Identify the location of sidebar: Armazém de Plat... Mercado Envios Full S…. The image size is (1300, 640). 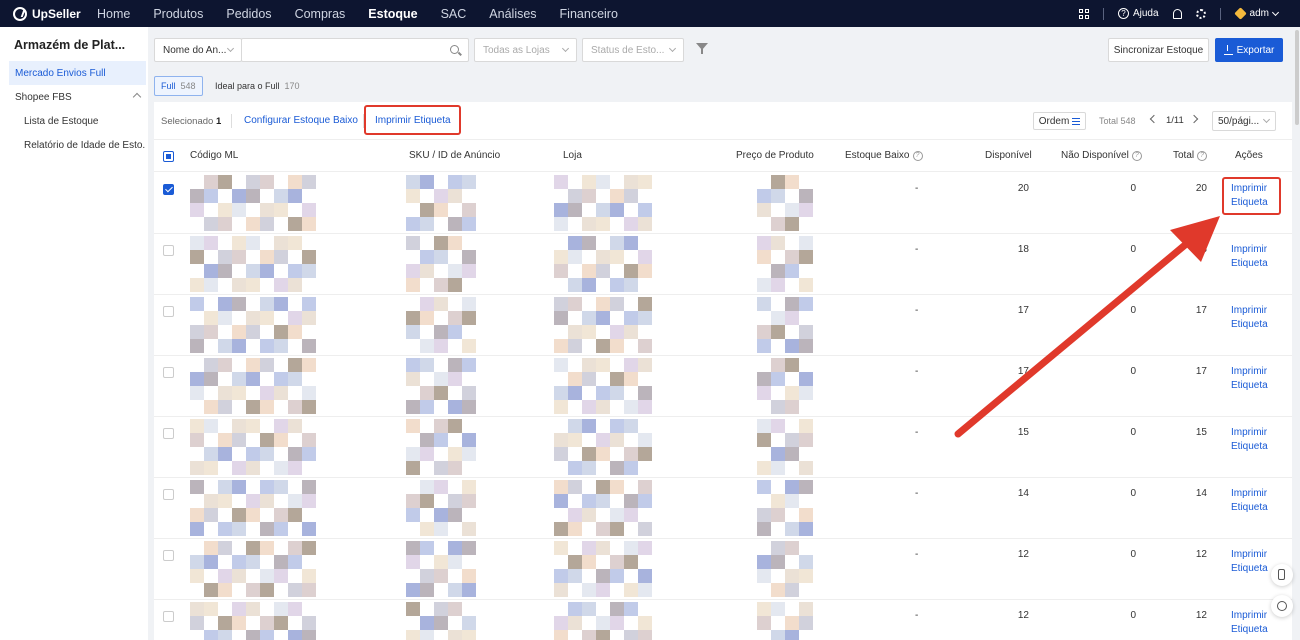
(74, 333).